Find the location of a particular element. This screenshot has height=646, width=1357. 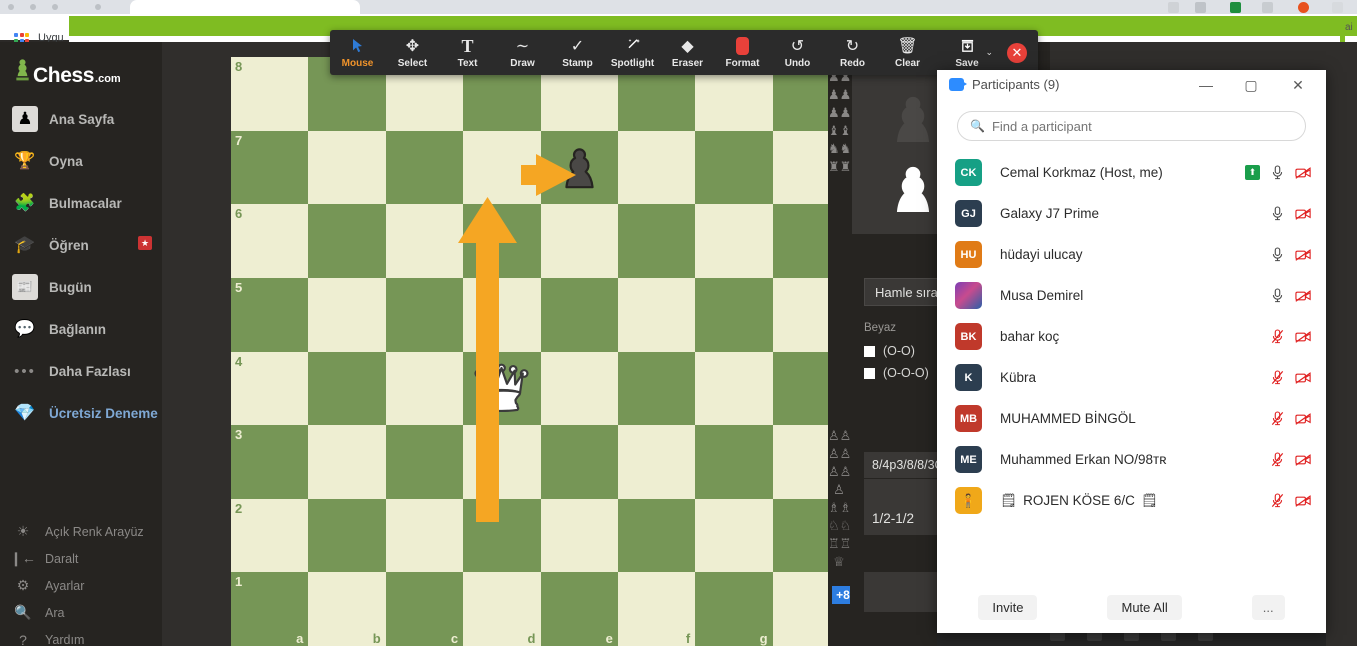

host-flag-icon: ⬆ is located at coordinates (1252, 172).